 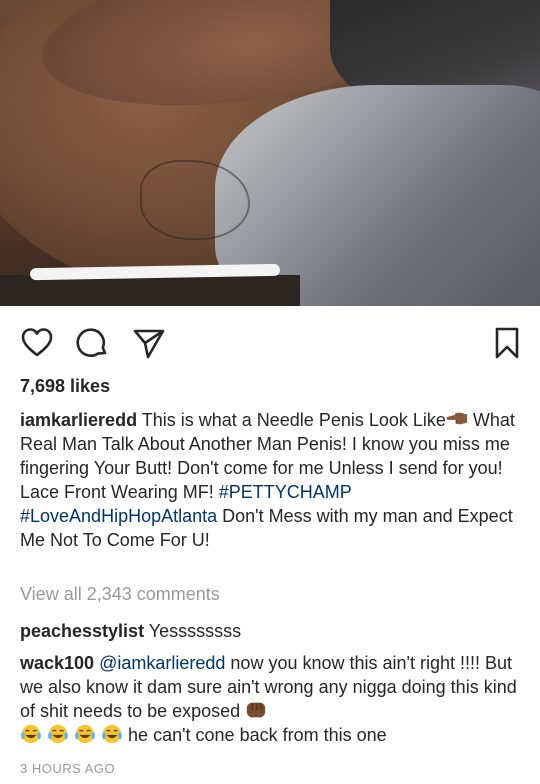 I want to click on comment-username: peachesstylist, so click(x=82, y=631).